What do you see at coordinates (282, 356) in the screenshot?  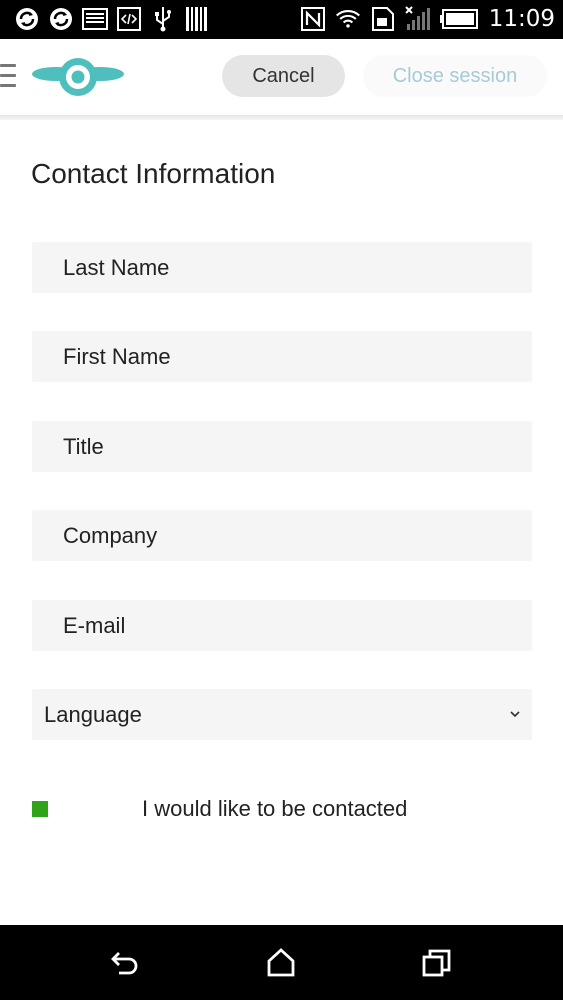 I see `first-name-field: First Name` at bounding box center [282, 356].